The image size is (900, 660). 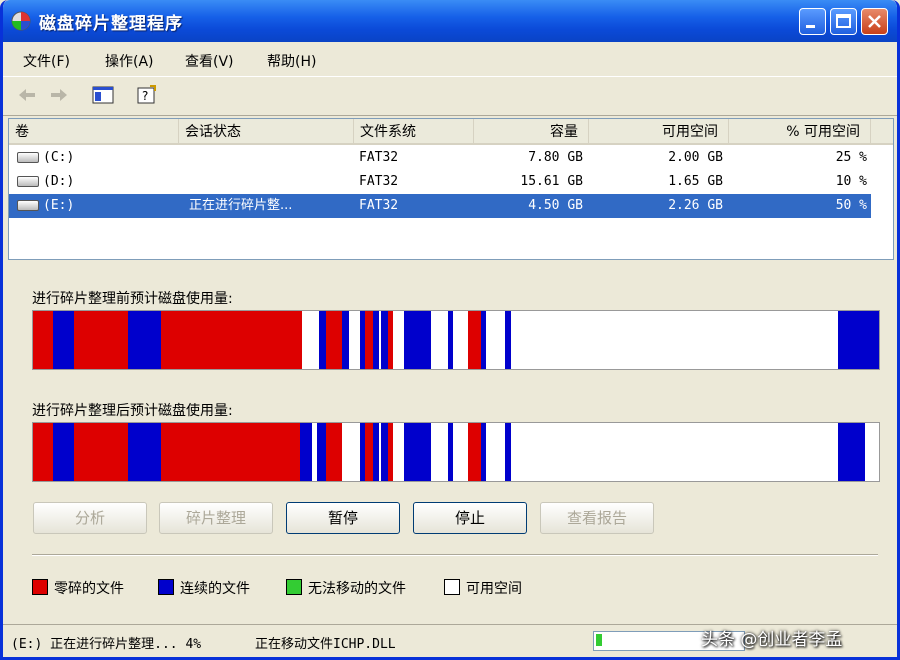 I want to click on contiguous-swatch, so click(x=166, y=587).